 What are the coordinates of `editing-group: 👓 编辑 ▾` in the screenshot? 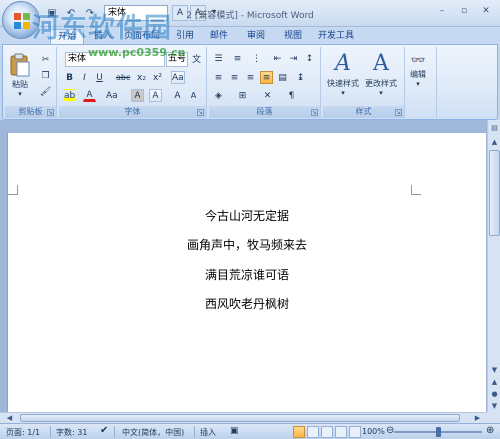 It's located at (422, 82).